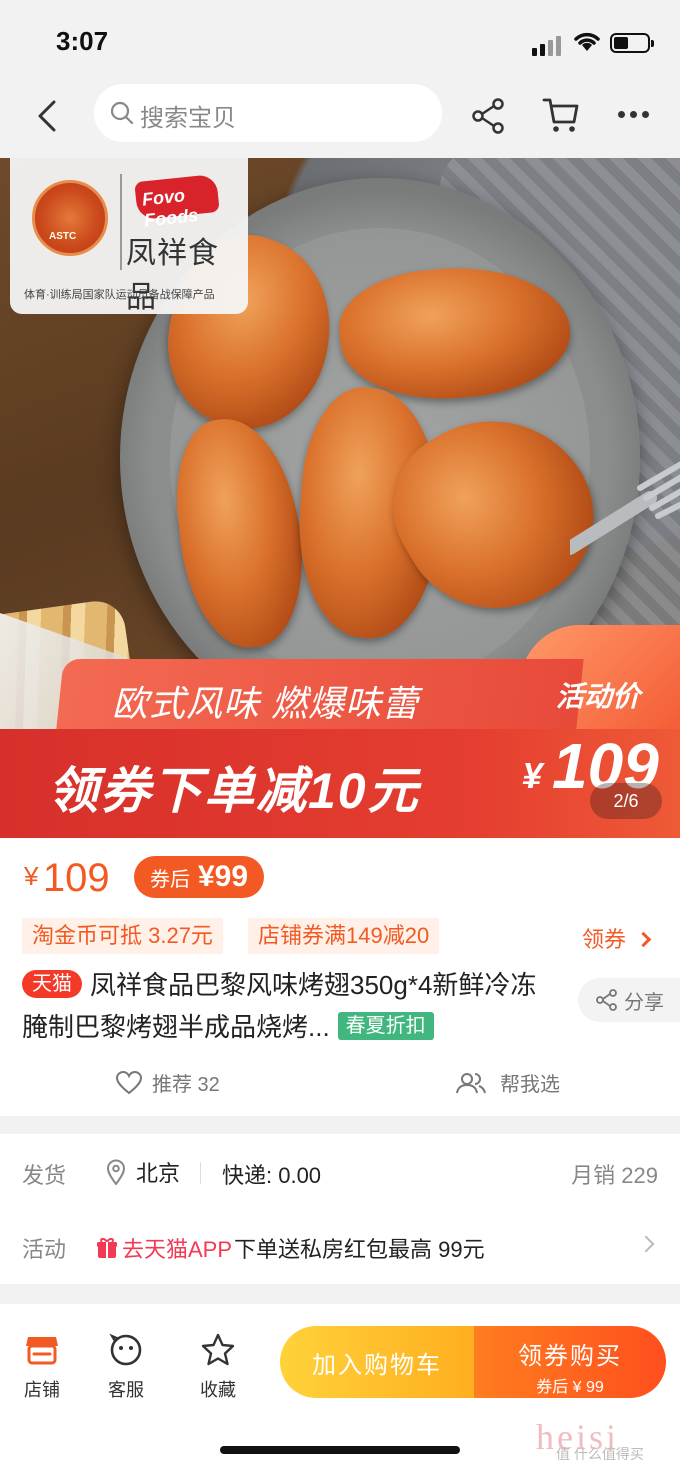 The height and width of the screenshot is (1472, 680). I want to click on customer-service-button: 客服, so click(126, 1367).